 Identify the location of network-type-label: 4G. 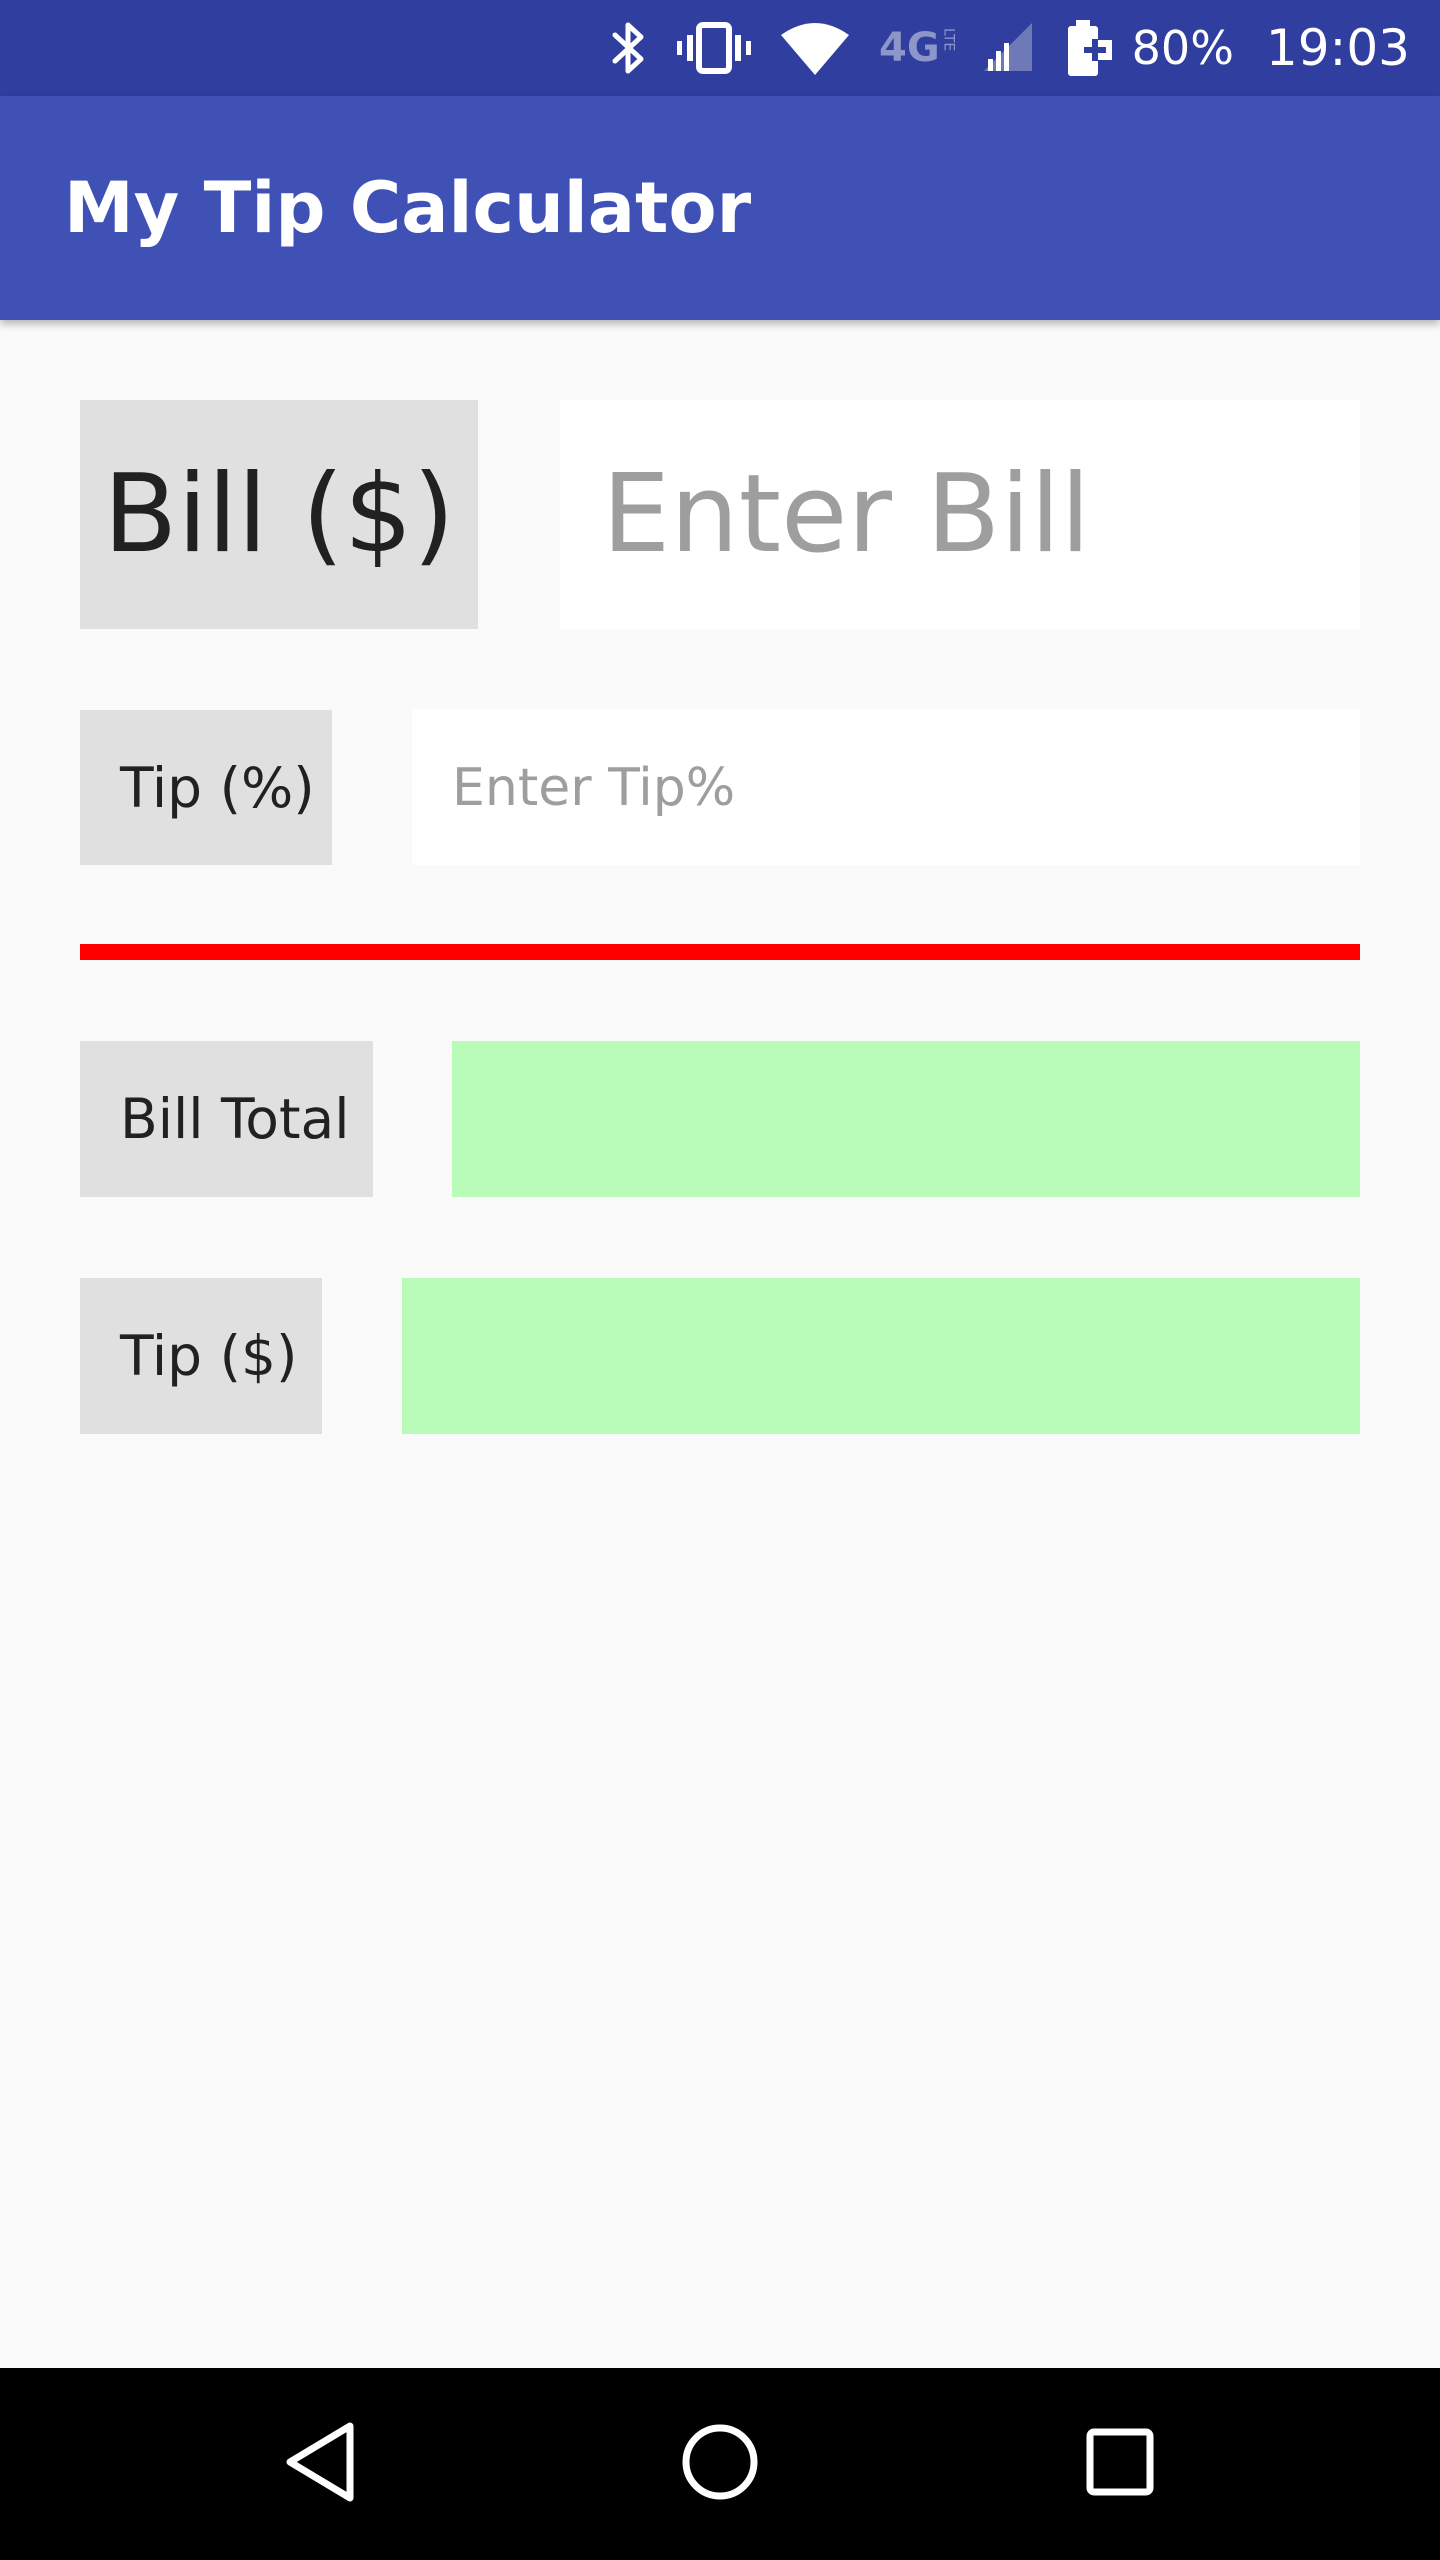
(909, 48).